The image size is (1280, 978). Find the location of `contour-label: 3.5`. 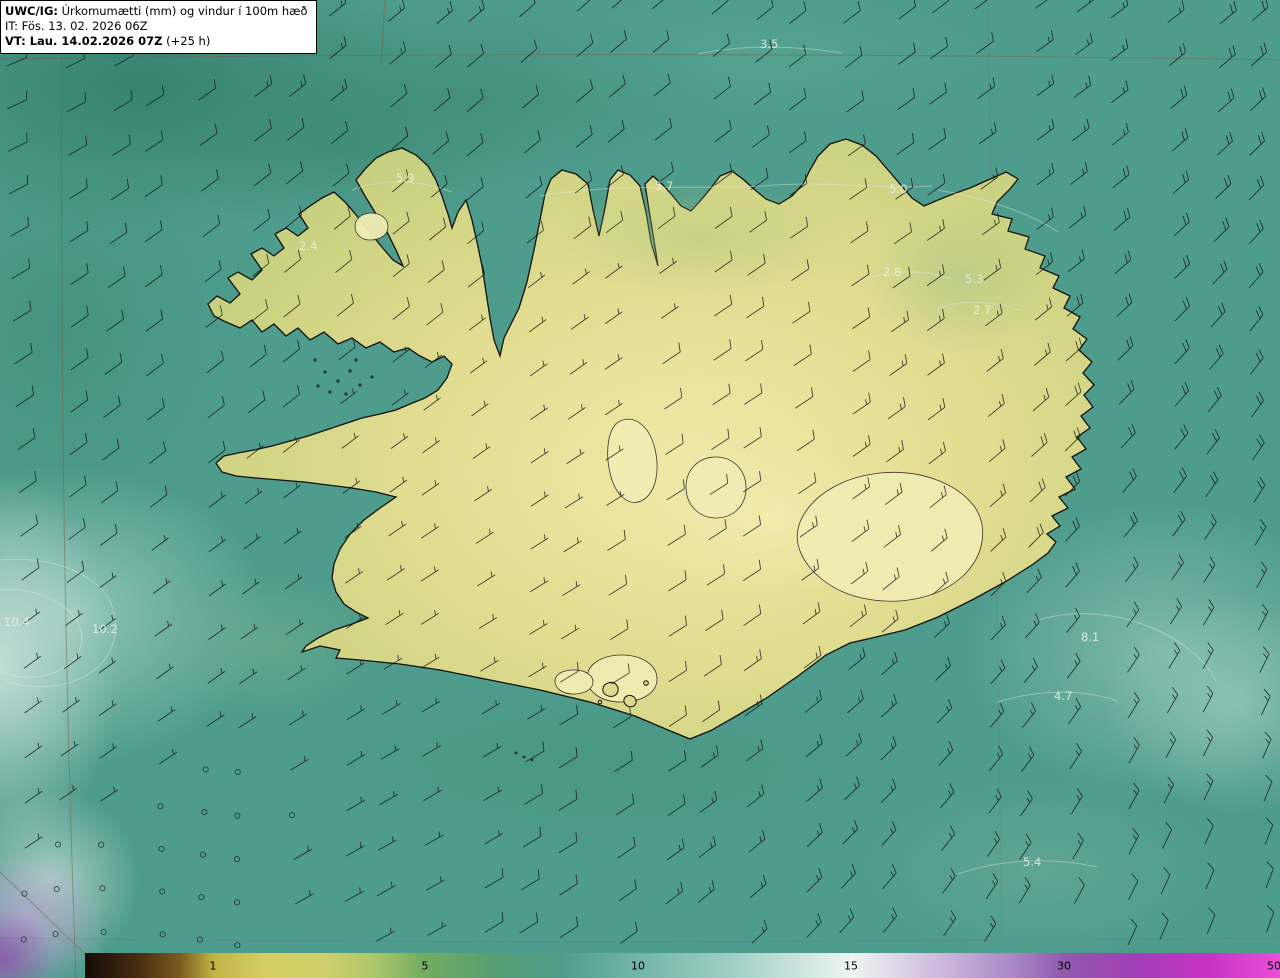

contour-label: 3.5 is located at coordinates (769, 44).